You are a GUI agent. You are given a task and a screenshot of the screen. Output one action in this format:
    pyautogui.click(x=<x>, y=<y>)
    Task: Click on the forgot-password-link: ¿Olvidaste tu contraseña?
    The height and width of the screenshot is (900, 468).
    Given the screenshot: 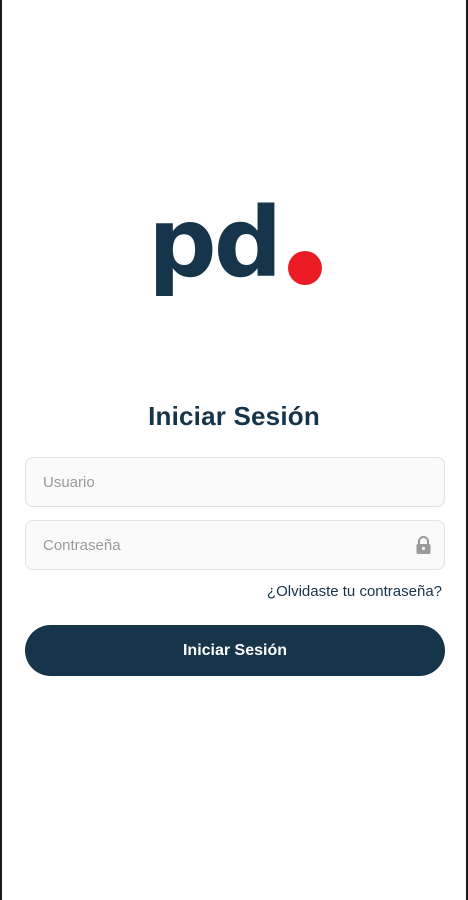 What is the action you would take?
    pyautogui.click(x=354, y=592)
    